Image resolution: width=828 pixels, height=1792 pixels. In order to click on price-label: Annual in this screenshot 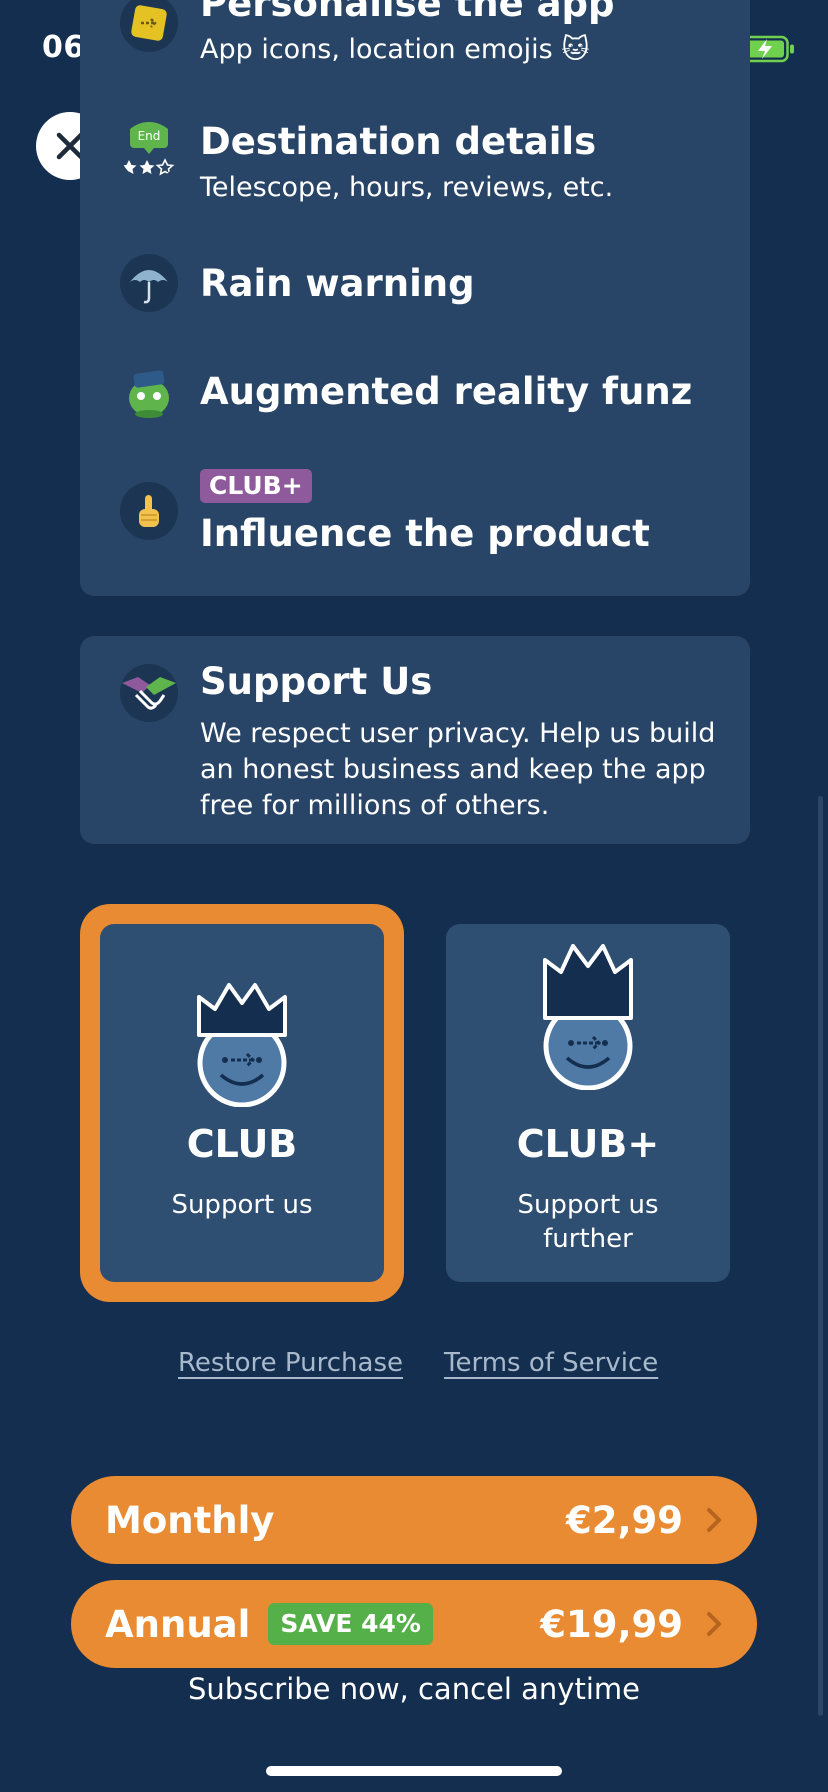, I will do `click(178, 1624)`.